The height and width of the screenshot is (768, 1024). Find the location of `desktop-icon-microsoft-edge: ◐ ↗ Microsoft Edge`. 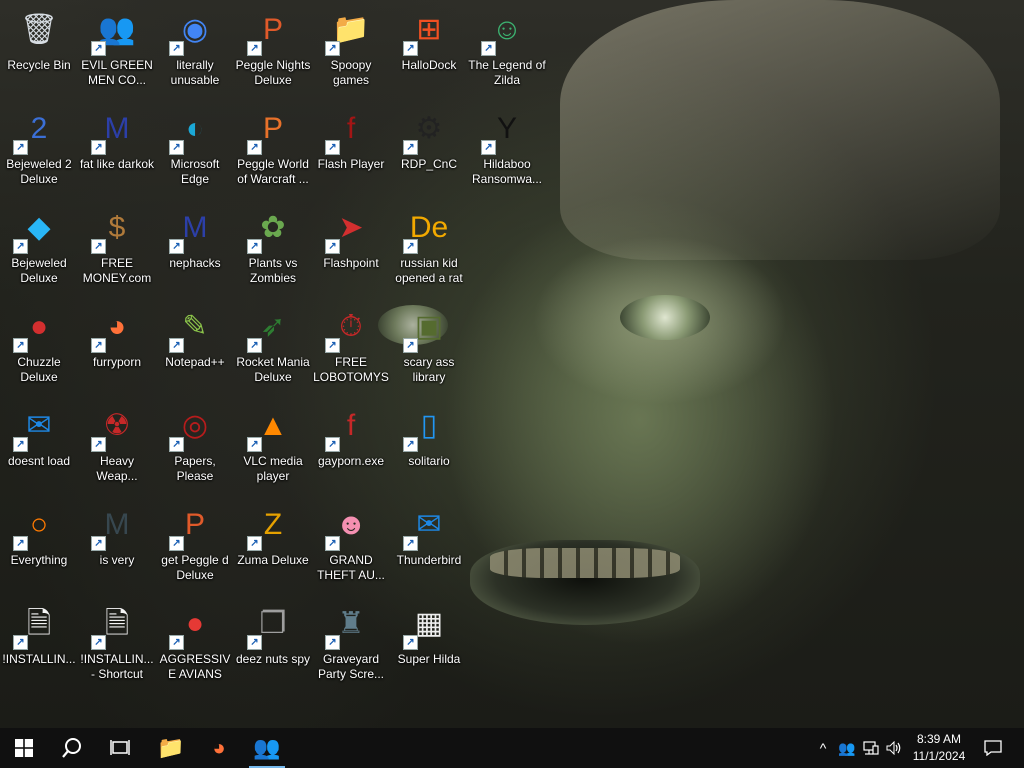

desktop-icon-microsoft-edge: ◐ ↗ Microsoft Edge is located at coordinates (195, 146).